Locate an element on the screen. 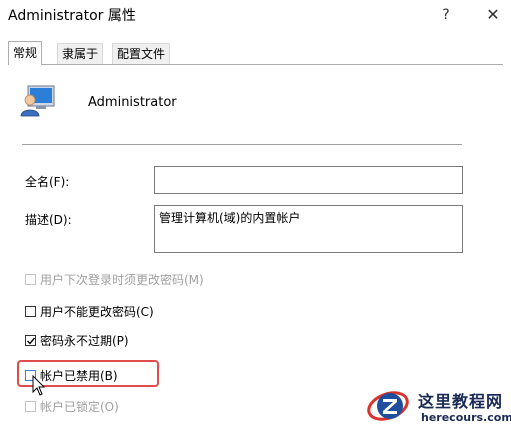 This screenshot has width=511, height=430. mouse-pointer-icon is located at coordinates (39, 385).